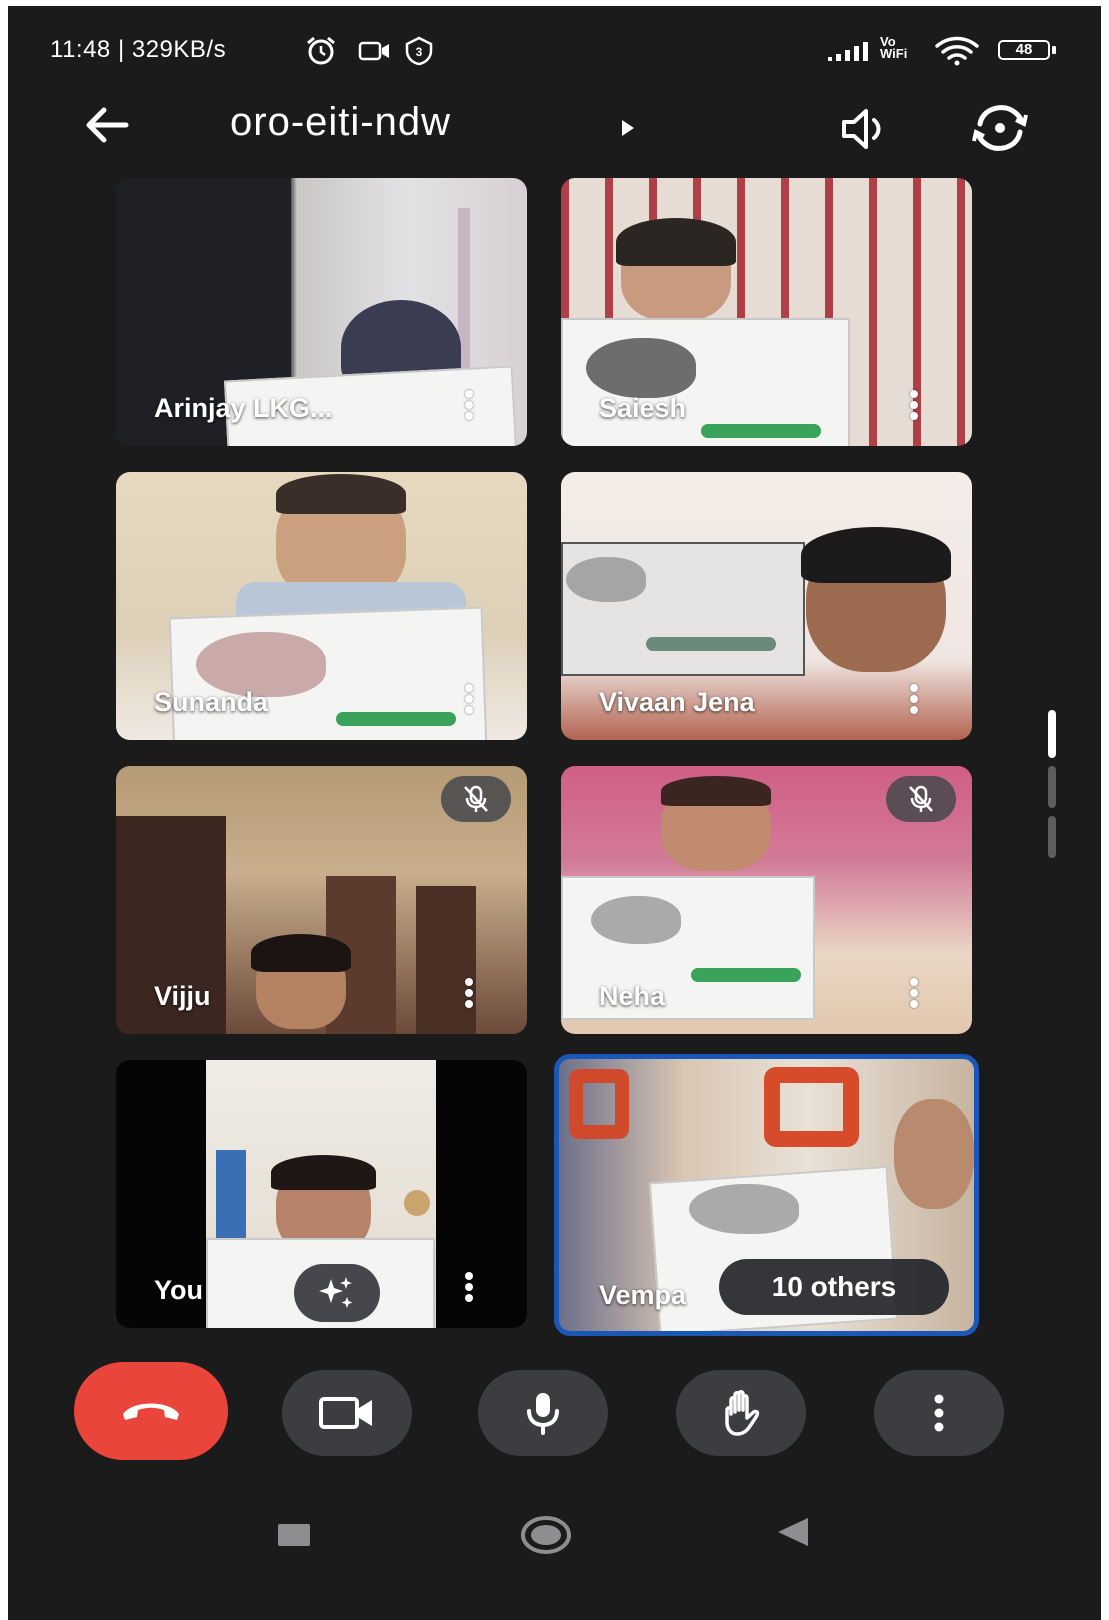 The height and width of the screenshot is (1620, 1109). I want to click on participant-tile-vijju: Vijju, so click(321, 900).